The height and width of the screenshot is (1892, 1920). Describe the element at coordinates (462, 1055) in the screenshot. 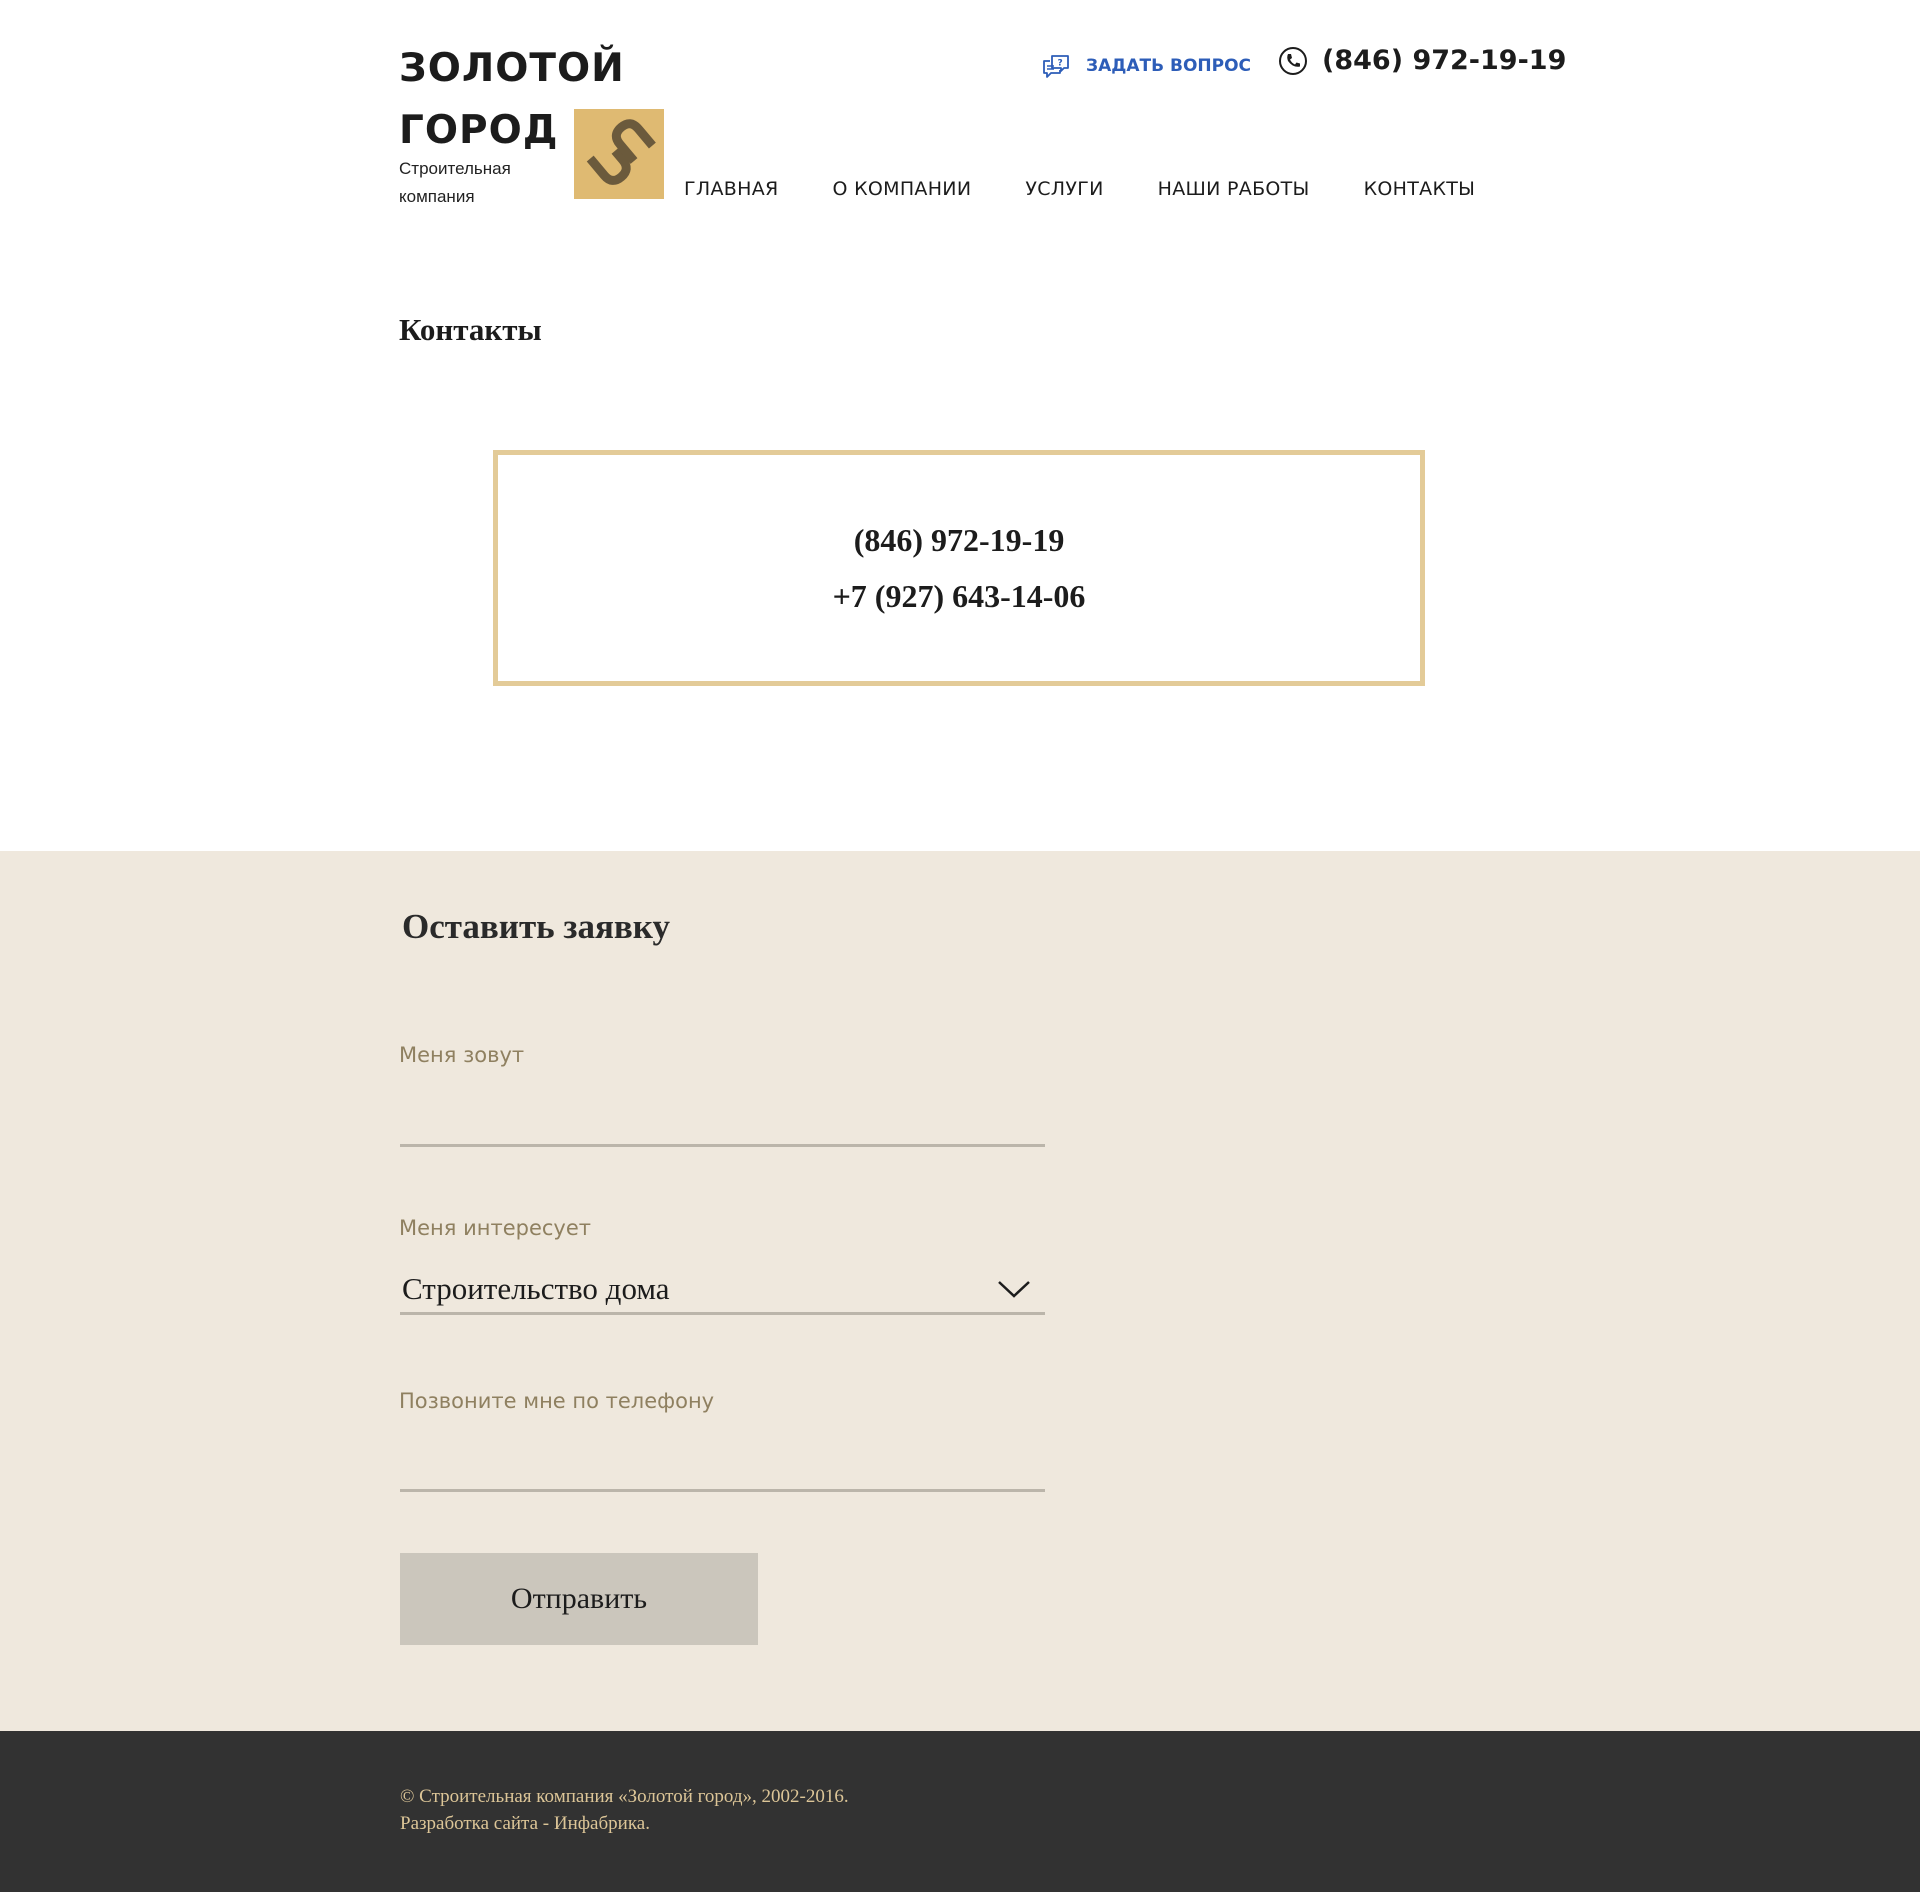

I see `name-field-label: Меня зовут` at that location.